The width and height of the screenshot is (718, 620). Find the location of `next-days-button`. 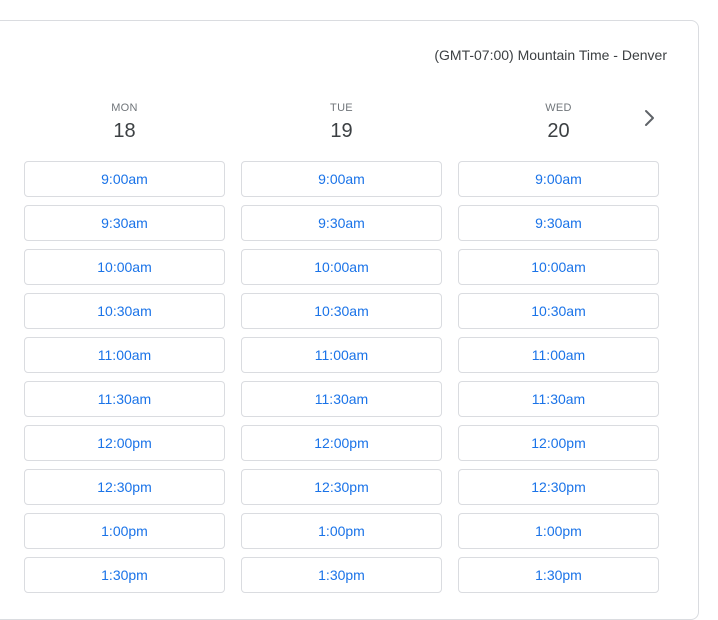

next-days-button is located at coordinates (649, 118).